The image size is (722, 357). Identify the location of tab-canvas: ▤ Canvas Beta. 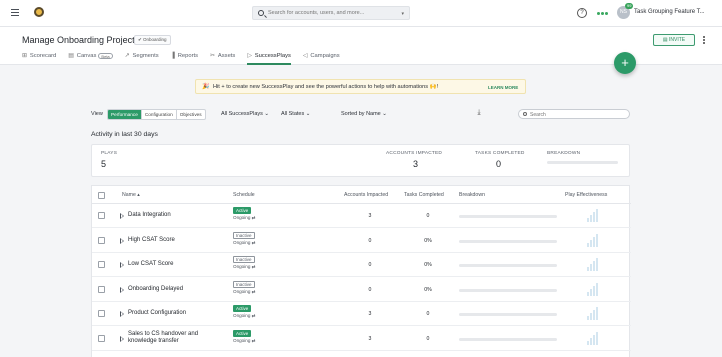
(90, 59).